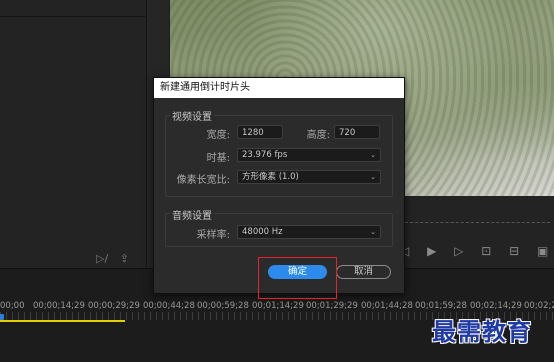 The height and width of the screenshot is (362, 554). What do you see at coordinates (265, 155) in the screenshot?
I see `timebase-value: 23.976 fps` at bounding box center [265, 155].